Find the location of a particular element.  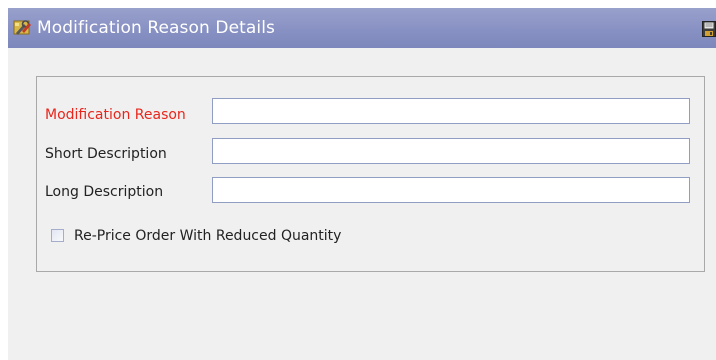

reprice-order-checkbox-label: Re-Price Order With Reduced Quantity is located at coordinates (207, 236).